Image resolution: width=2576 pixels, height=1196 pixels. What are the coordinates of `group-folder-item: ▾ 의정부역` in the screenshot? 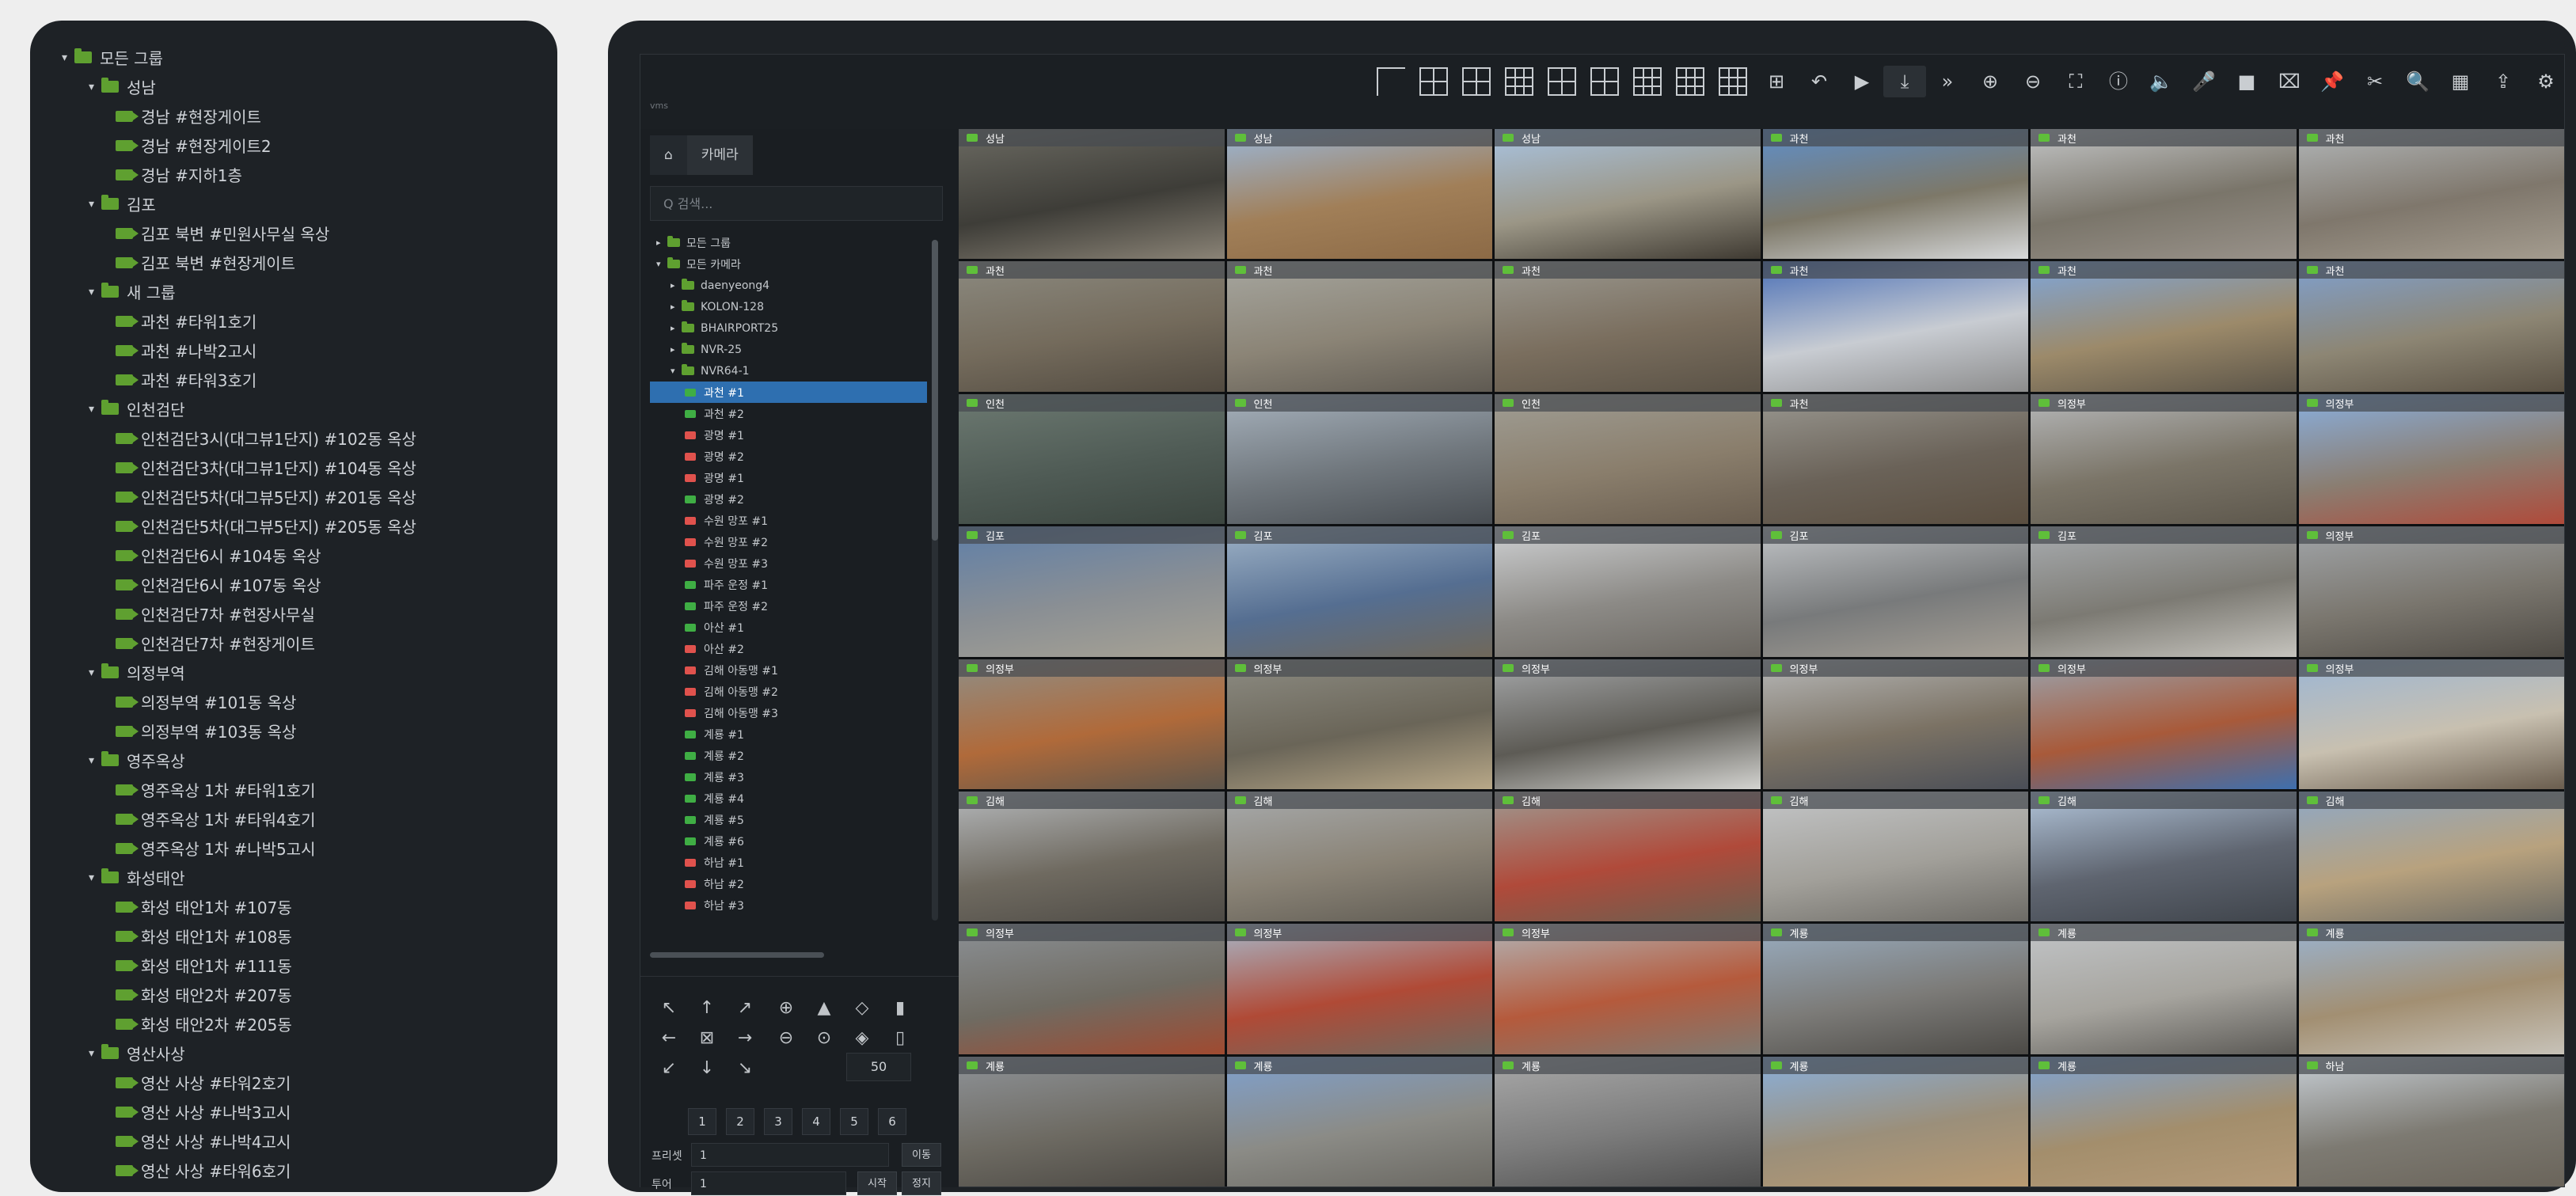 It's located at (309, 672).